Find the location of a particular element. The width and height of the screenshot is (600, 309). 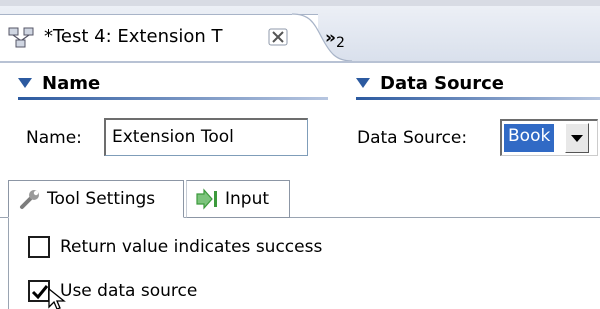

name-section-header: Name is located at coordinates (59, 83).